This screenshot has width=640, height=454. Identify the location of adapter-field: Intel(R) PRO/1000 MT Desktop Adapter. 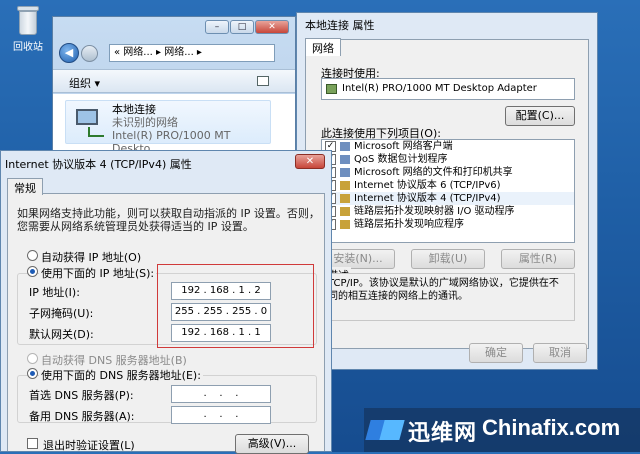
(448, 89).